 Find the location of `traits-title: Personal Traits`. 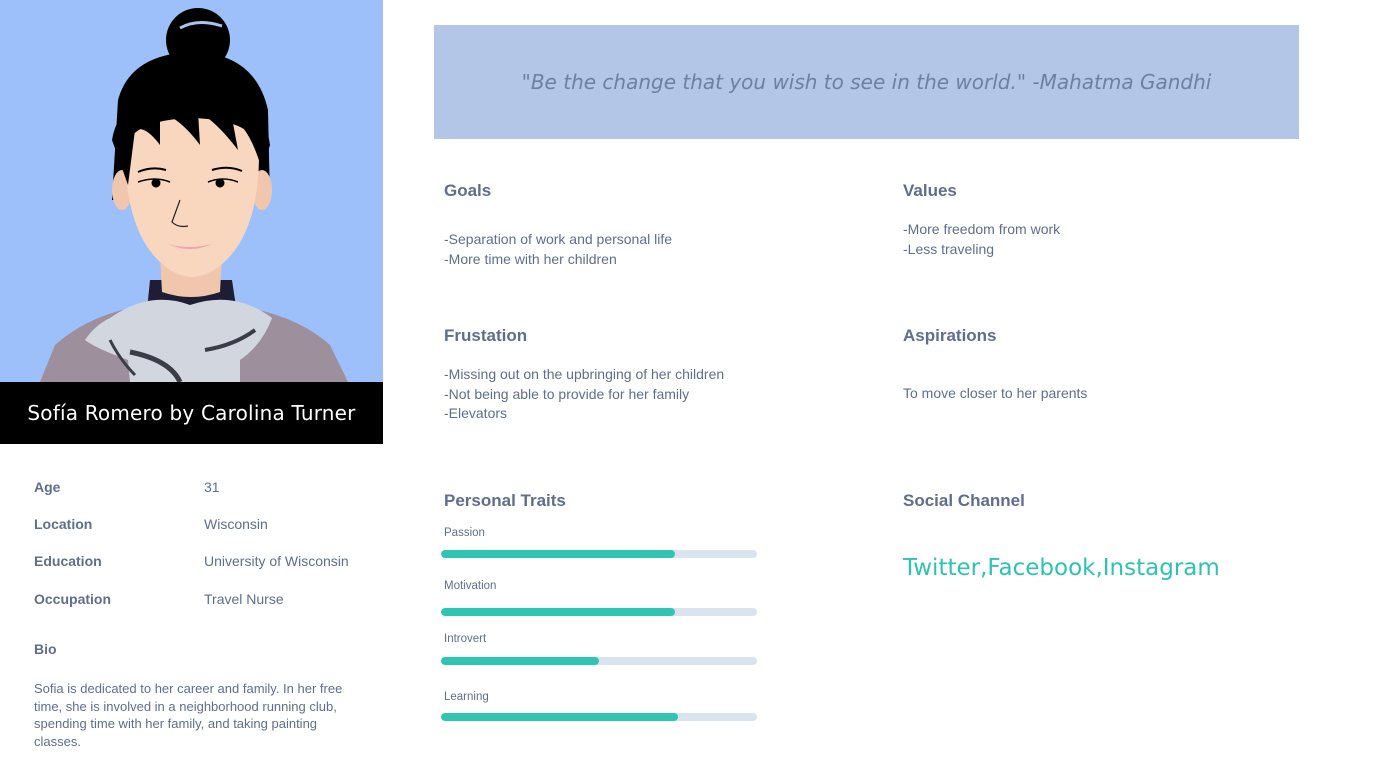

traits-title: Personal Traits is located at coordinates (505, 500).